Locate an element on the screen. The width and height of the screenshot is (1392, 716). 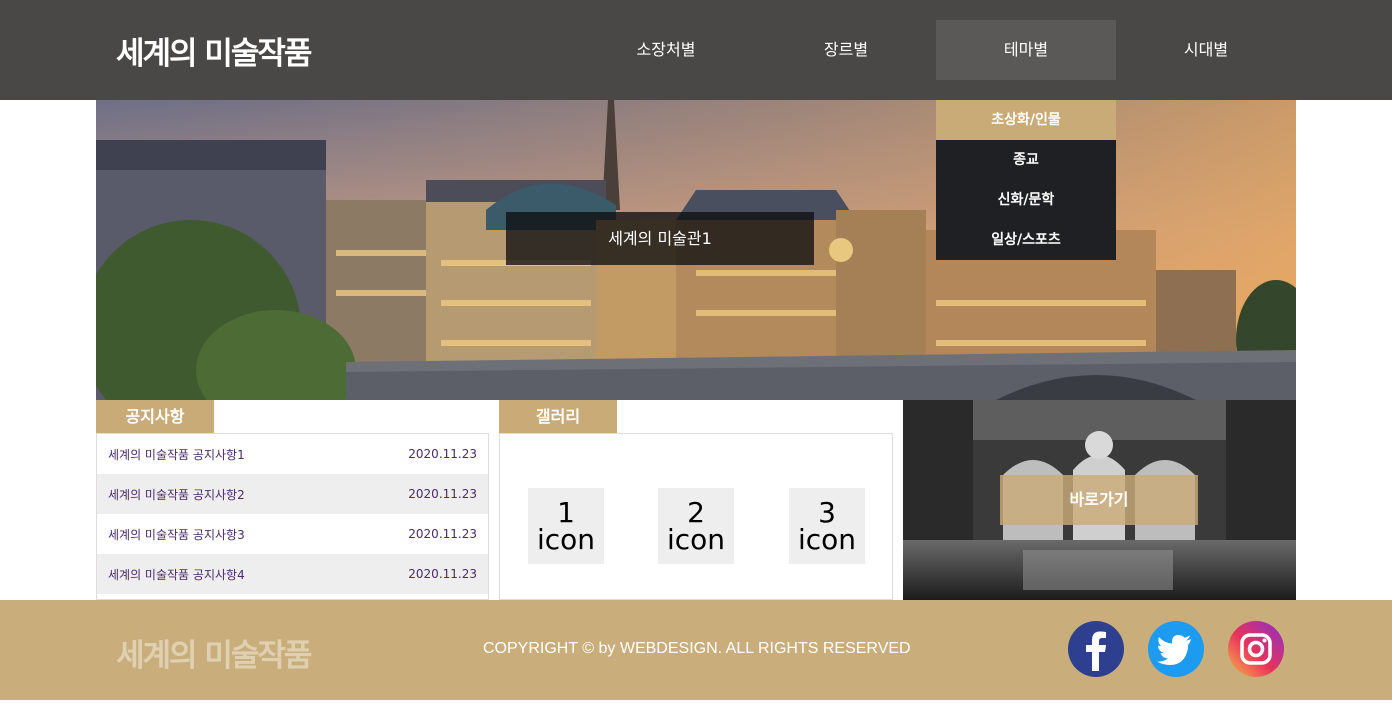
nav-item-genre: 장르별 is located at coordinates (846, 50).